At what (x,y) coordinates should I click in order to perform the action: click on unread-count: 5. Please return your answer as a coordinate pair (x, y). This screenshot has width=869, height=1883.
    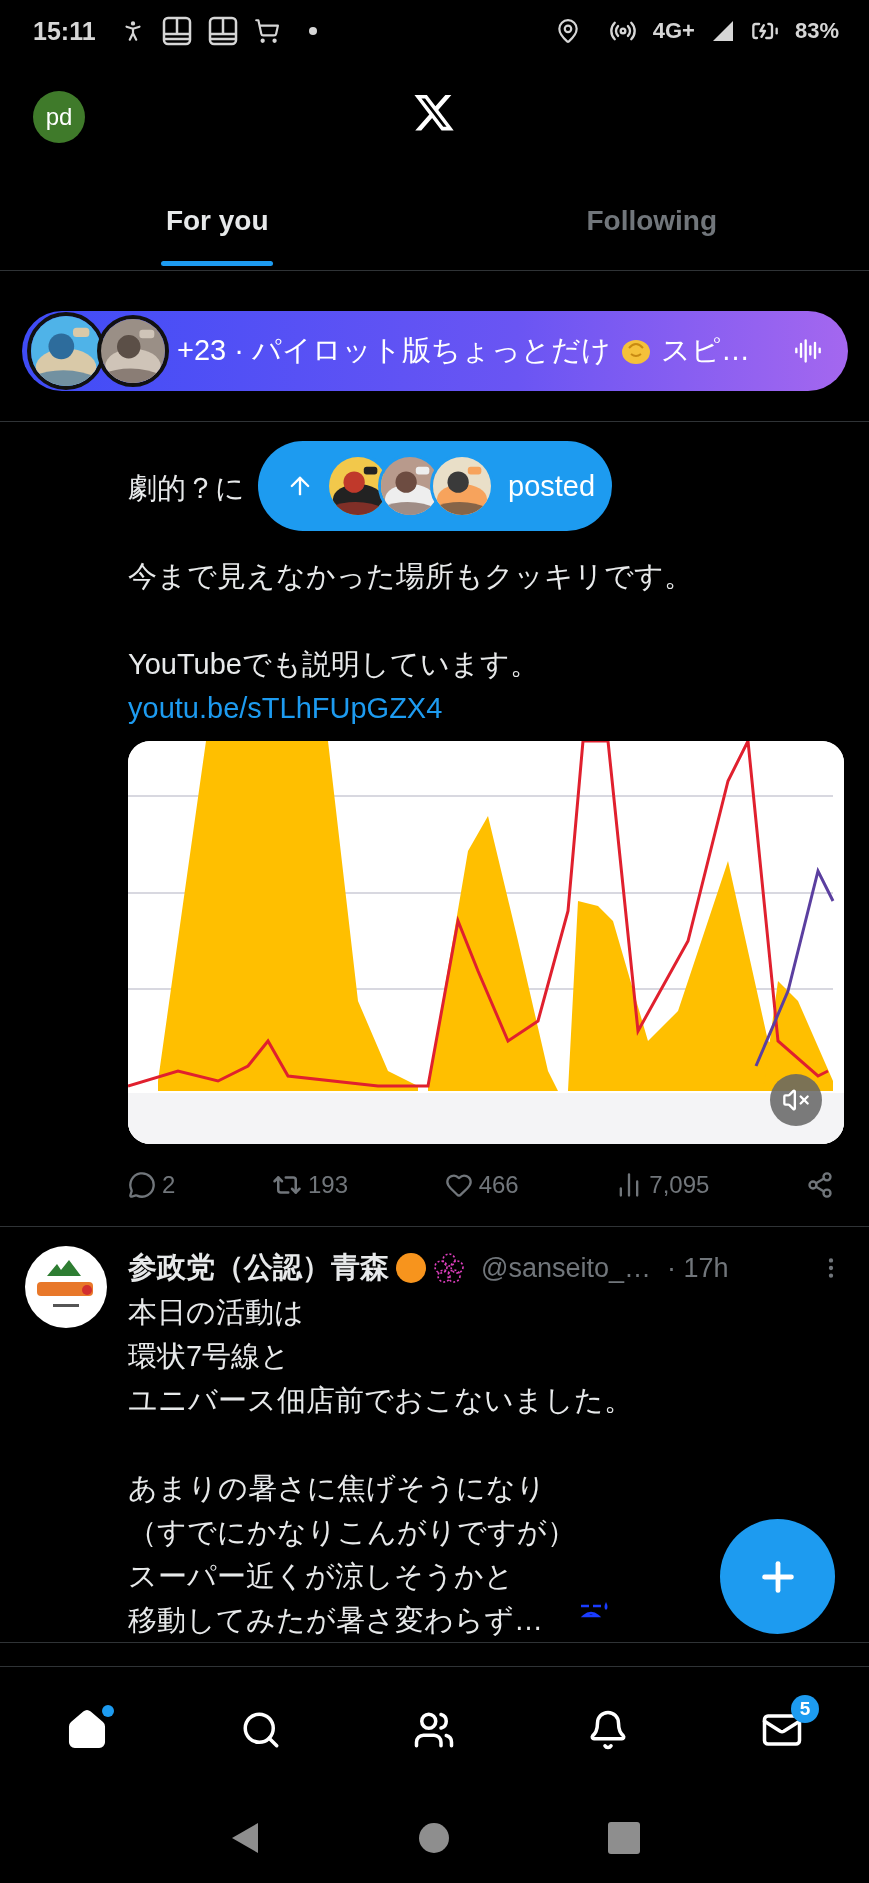
    Looking at the image, I should click on (805, 1708).